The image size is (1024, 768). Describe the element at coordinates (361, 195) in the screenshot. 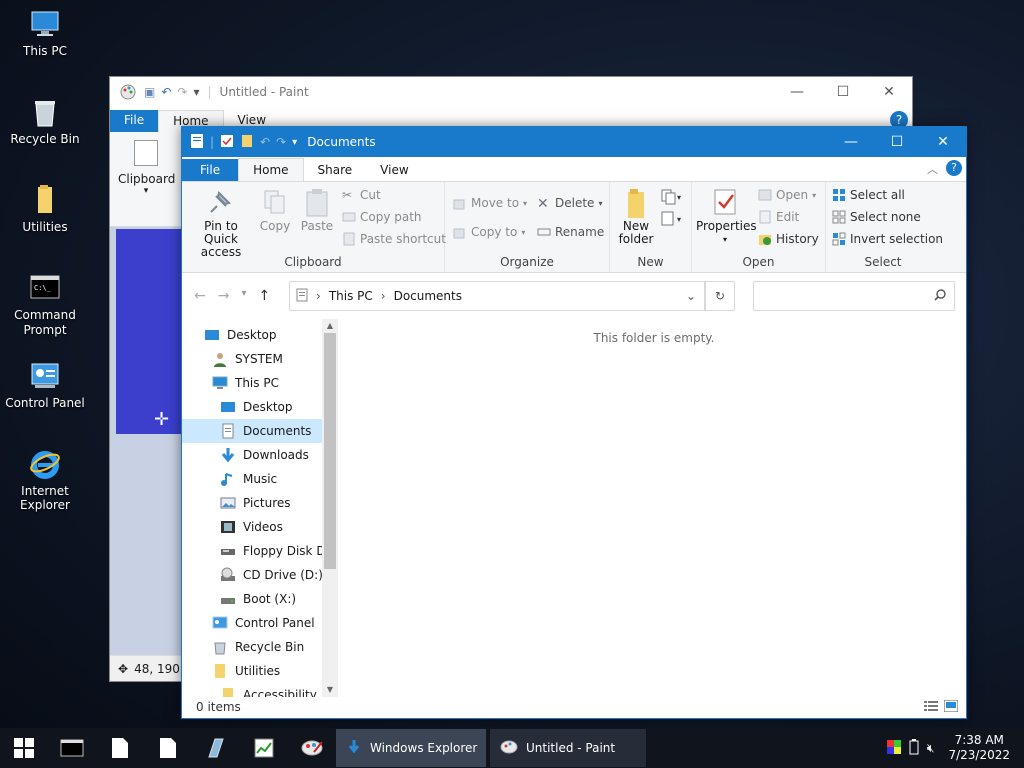

I see `cut-button: ✂ Cut` at that location.